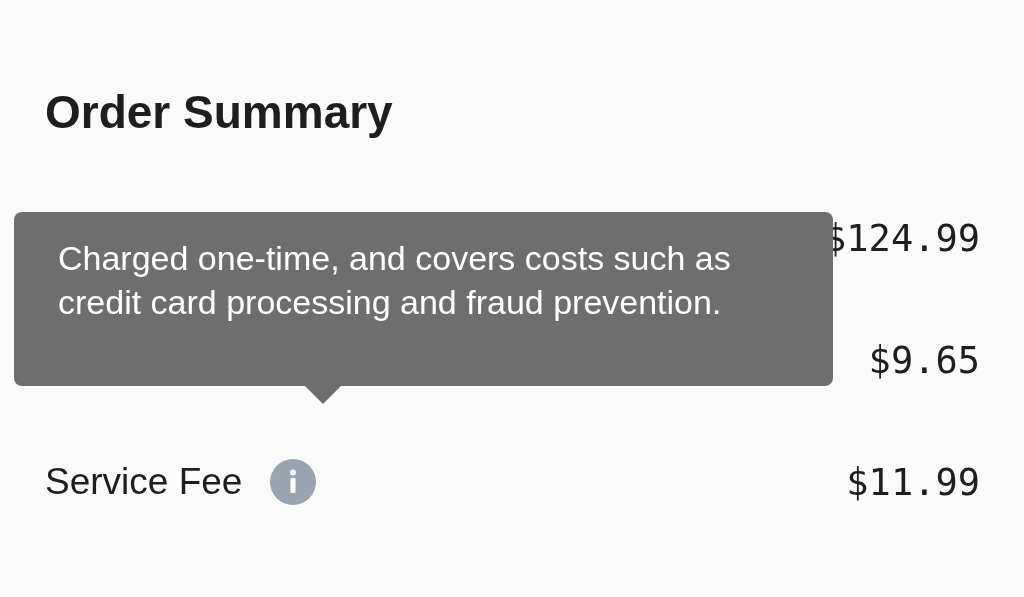 The image size is (1024, 597). I want to click on line-amount: $11.99, so click(913, 482).